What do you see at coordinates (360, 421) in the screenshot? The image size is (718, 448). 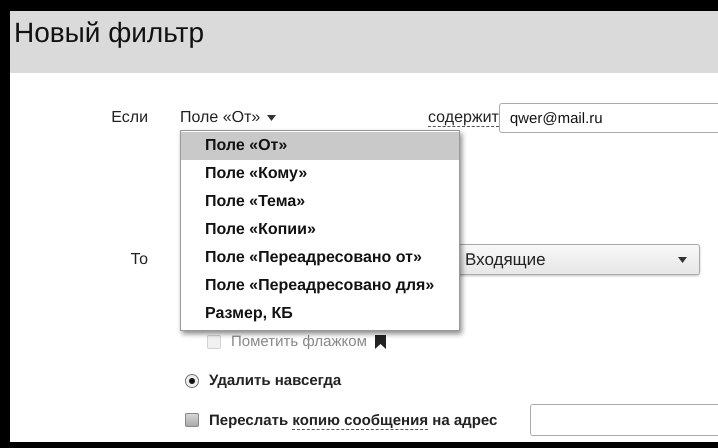 I see `copy-link: копию сообщения` at bounding box center [360, 421].